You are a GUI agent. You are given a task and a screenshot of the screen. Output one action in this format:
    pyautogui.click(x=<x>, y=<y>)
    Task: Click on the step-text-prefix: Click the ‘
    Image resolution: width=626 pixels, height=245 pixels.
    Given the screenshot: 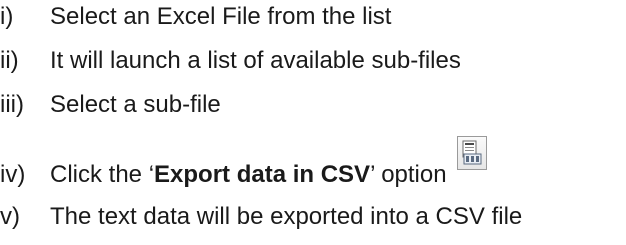 What is the action you would take?
    pyautogui.click(x=102, y=174)
    